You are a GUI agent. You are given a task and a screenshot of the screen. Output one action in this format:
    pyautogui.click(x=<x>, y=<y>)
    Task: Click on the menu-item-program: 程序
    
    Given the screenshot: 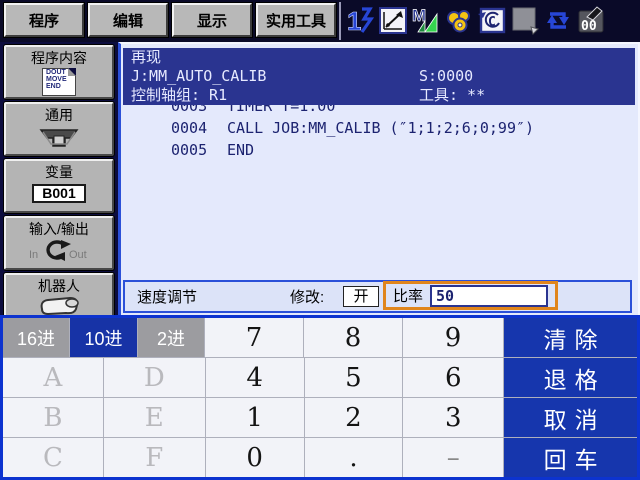 What is the action you would take?
    pyautogui.click(x=44, y=20)
    